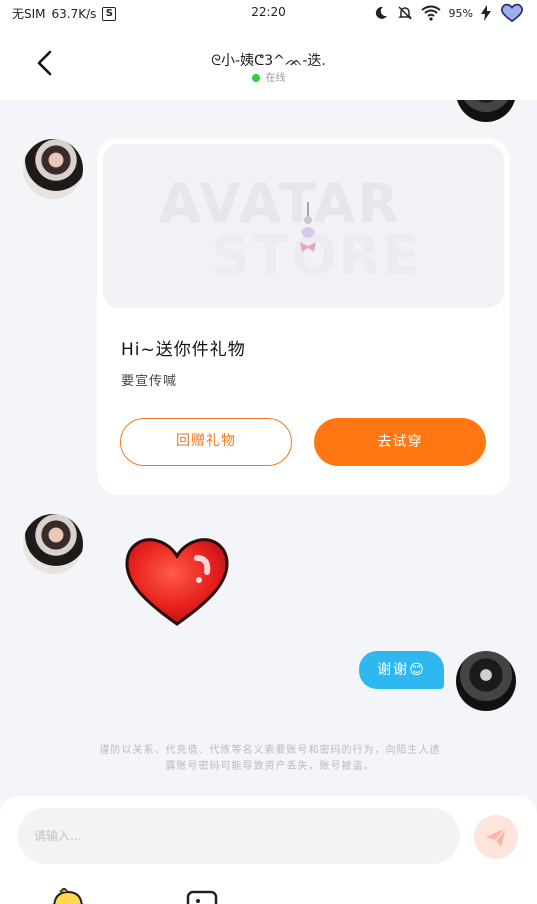 Image resolution: width=537 pixels, height=904 pixels. I want to click on sent-message-bubble: 谢谢😊, so click(401, 670).